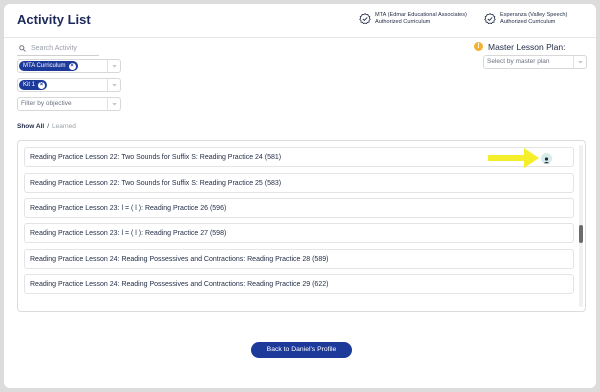  What do you see at coordinates (54, 48) in the screenshot?
I see `search-placeholder: Search Activity` at bounding box center [54, 48].